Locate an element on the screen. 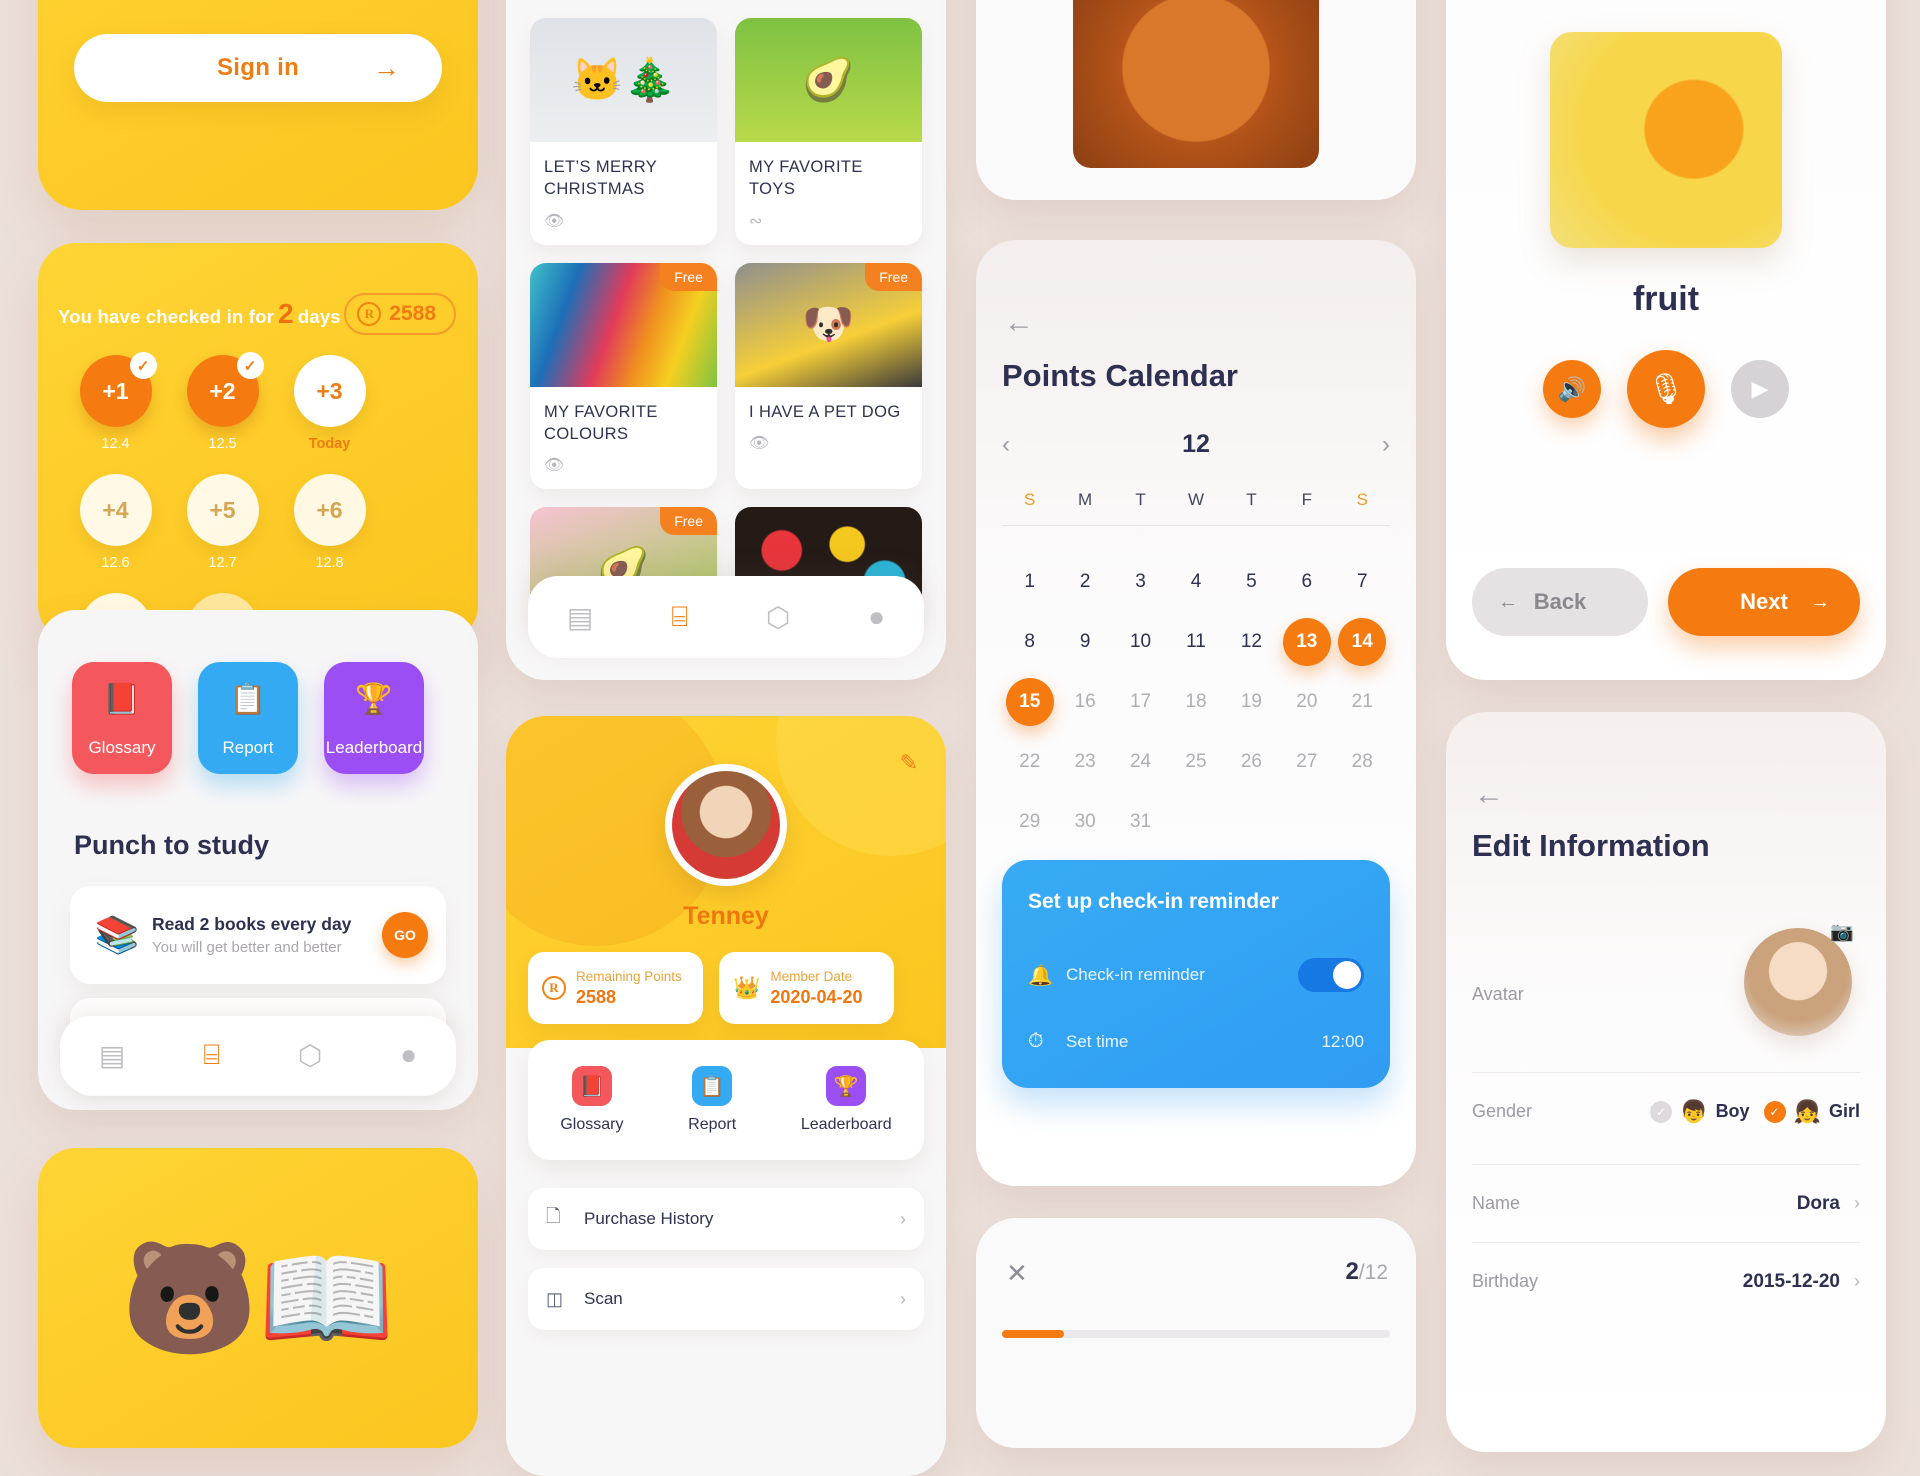  gender-label: Gender is located at coordinates (1502, 1111).